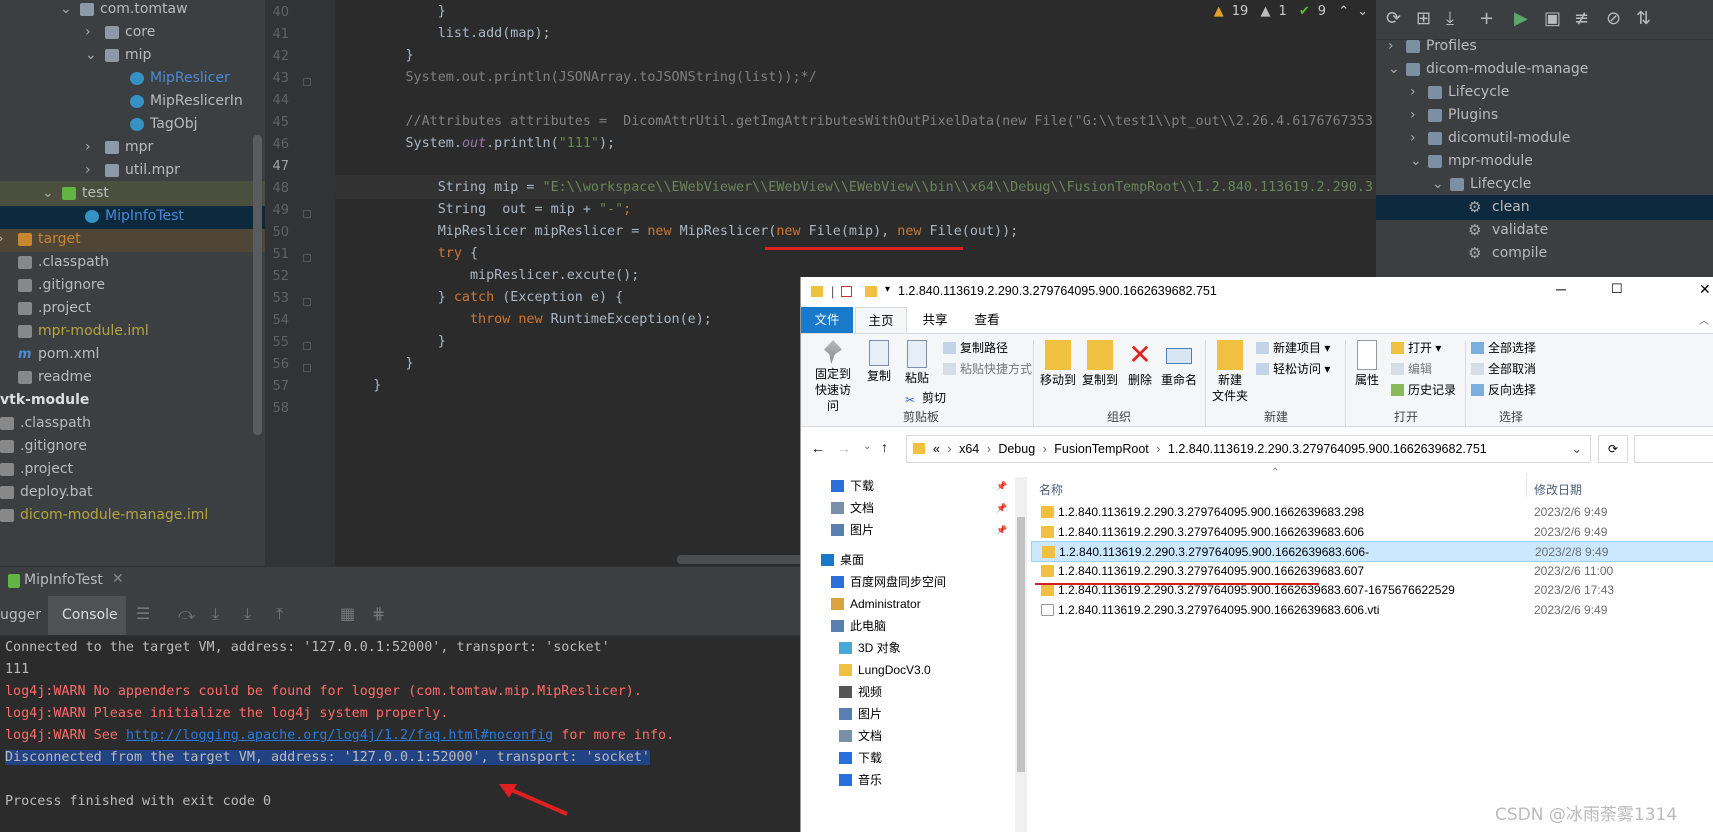 This screenshot has width=1713, height=832. Describe the element at coordinates (1486, 18) in the screenshot. I see `add-icon: +` at that location.